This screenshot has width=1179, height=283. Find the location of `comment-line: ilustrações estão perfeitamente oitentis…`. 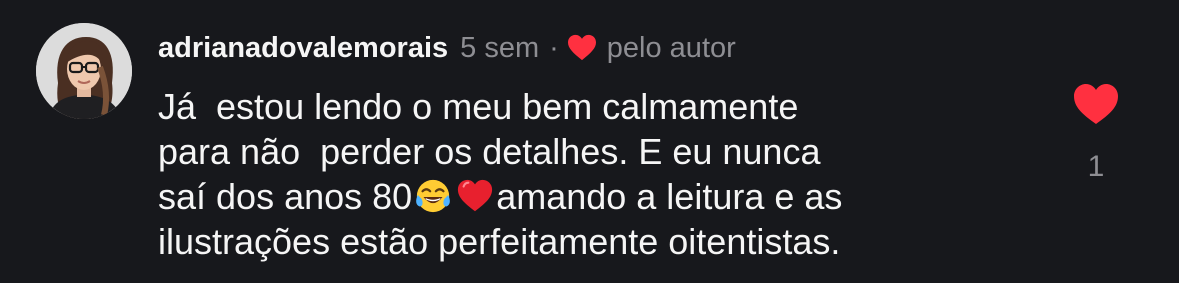

comment-line: ilustrações estão perfeitamente oitentis… is located at coordinates (499, 241).